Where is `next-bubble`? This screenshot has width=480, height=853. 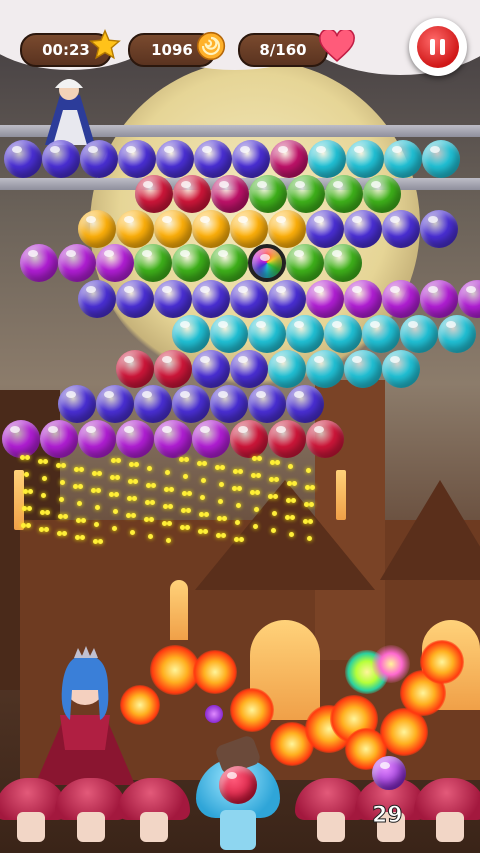 next-bubble is located at coordinates (389, 773).